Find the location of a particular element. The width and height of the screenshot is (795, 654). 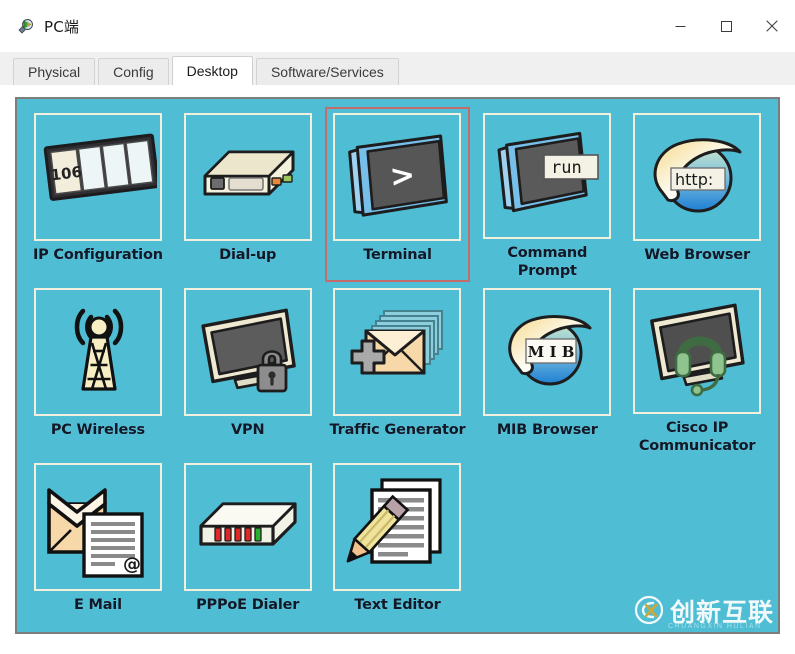

desktop-item-label: Cisco IP Communicator is located at coordinates (697, 436).